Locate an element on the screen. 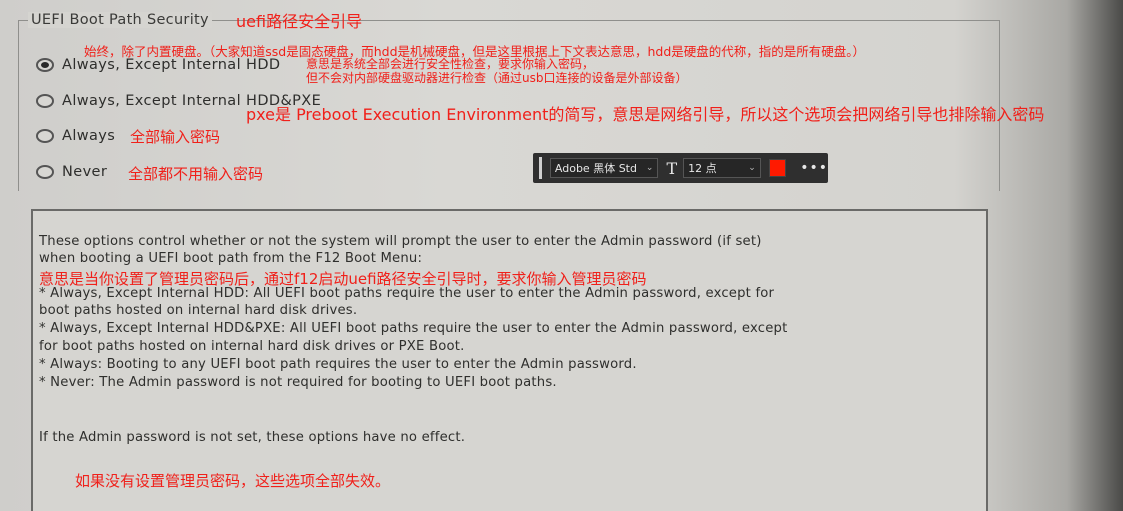  annotation-bottom: 如果没有设置管理员密码，这些选项全部失效。 is located at coordinates (233, 481).